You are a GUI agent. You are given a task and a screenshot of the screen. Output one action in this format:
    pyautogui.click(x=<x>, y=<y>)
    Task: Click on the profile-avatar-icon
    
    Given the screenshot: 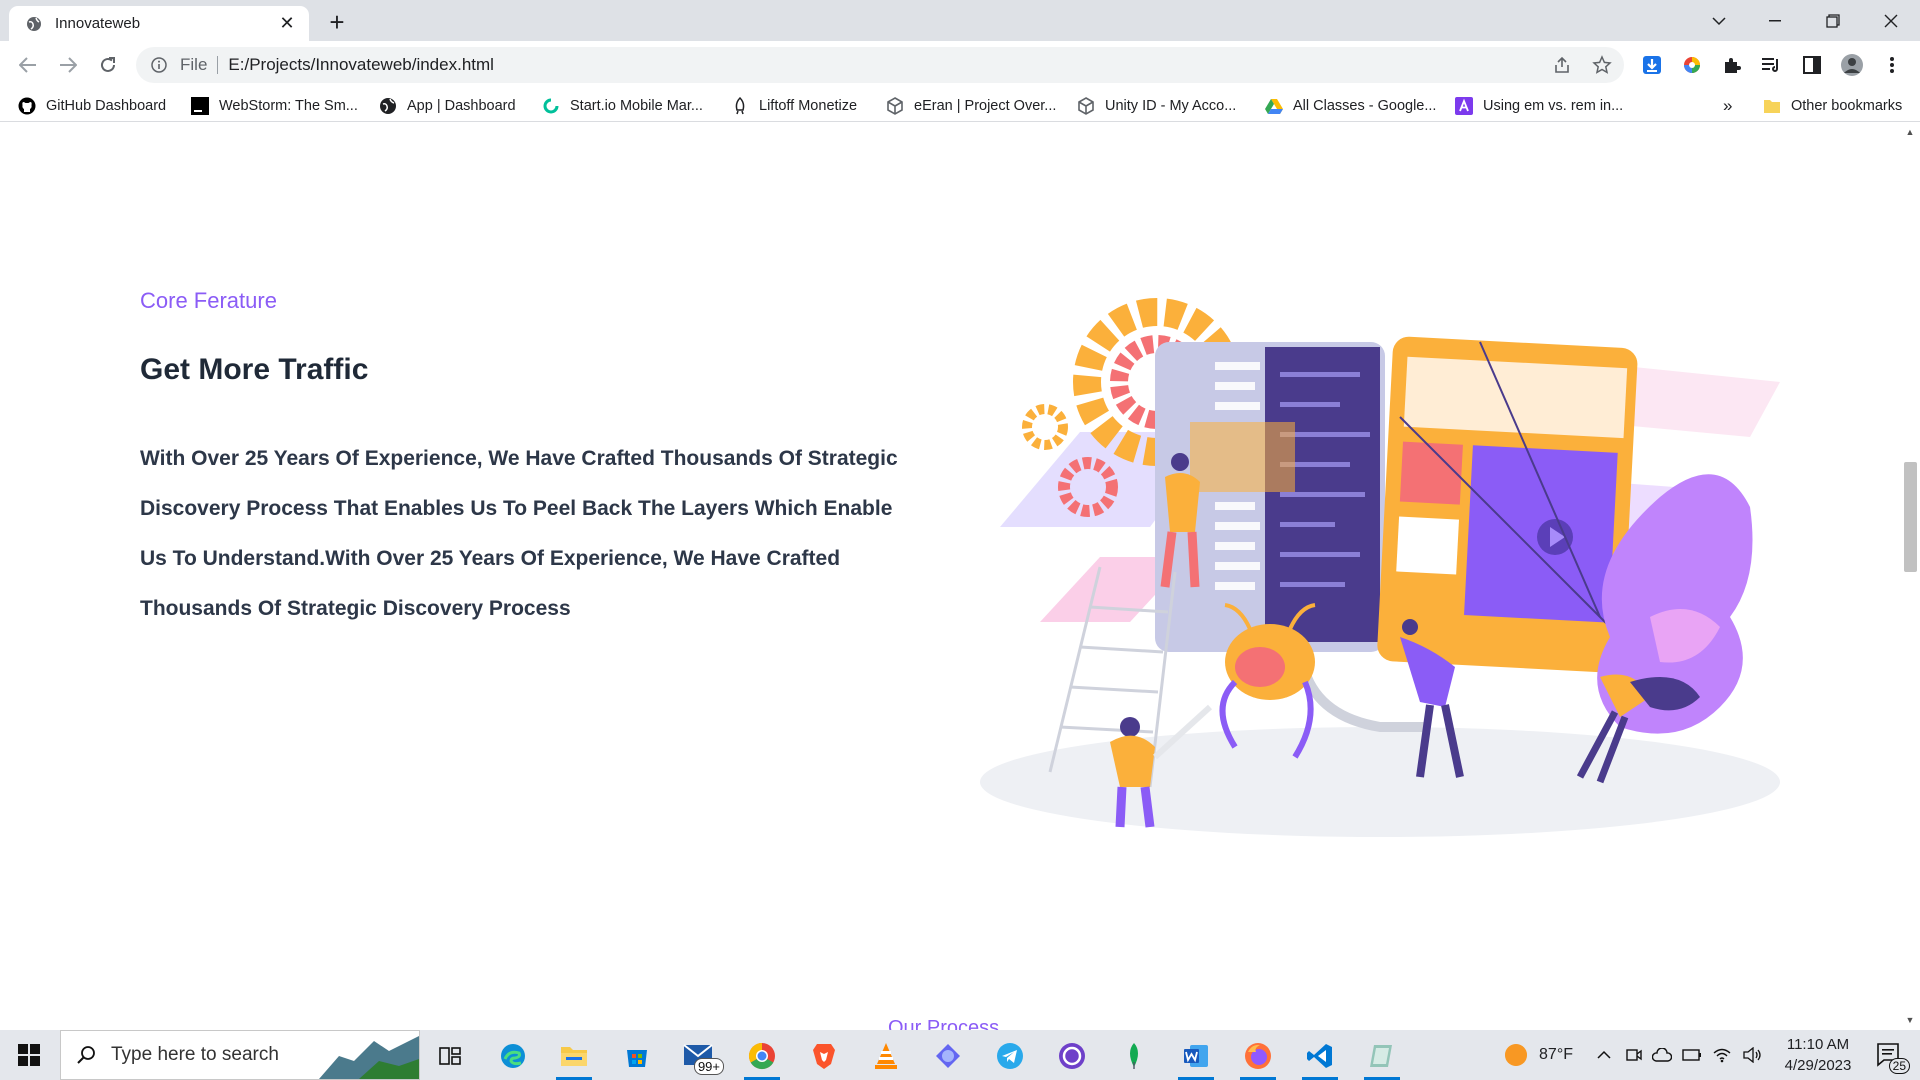 What is the action you would take?
    pyautogui.click(x=1852, y=65)
    